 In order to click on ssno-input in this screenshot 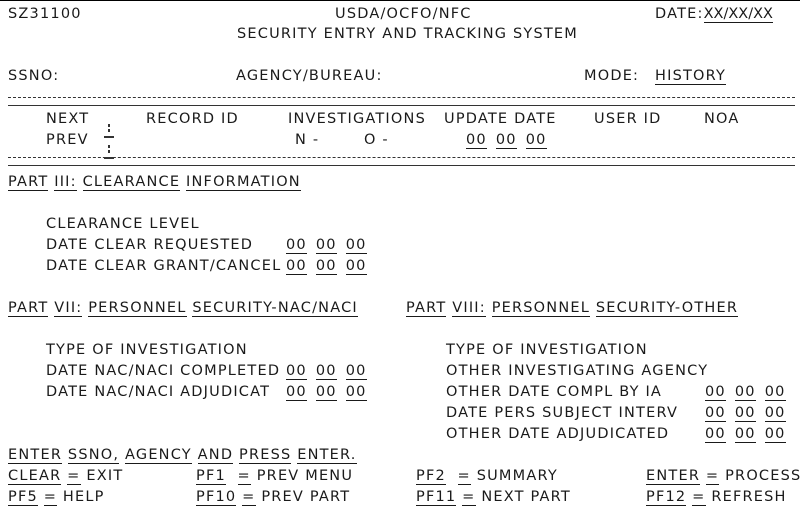, I will do `click(140, 76)`.